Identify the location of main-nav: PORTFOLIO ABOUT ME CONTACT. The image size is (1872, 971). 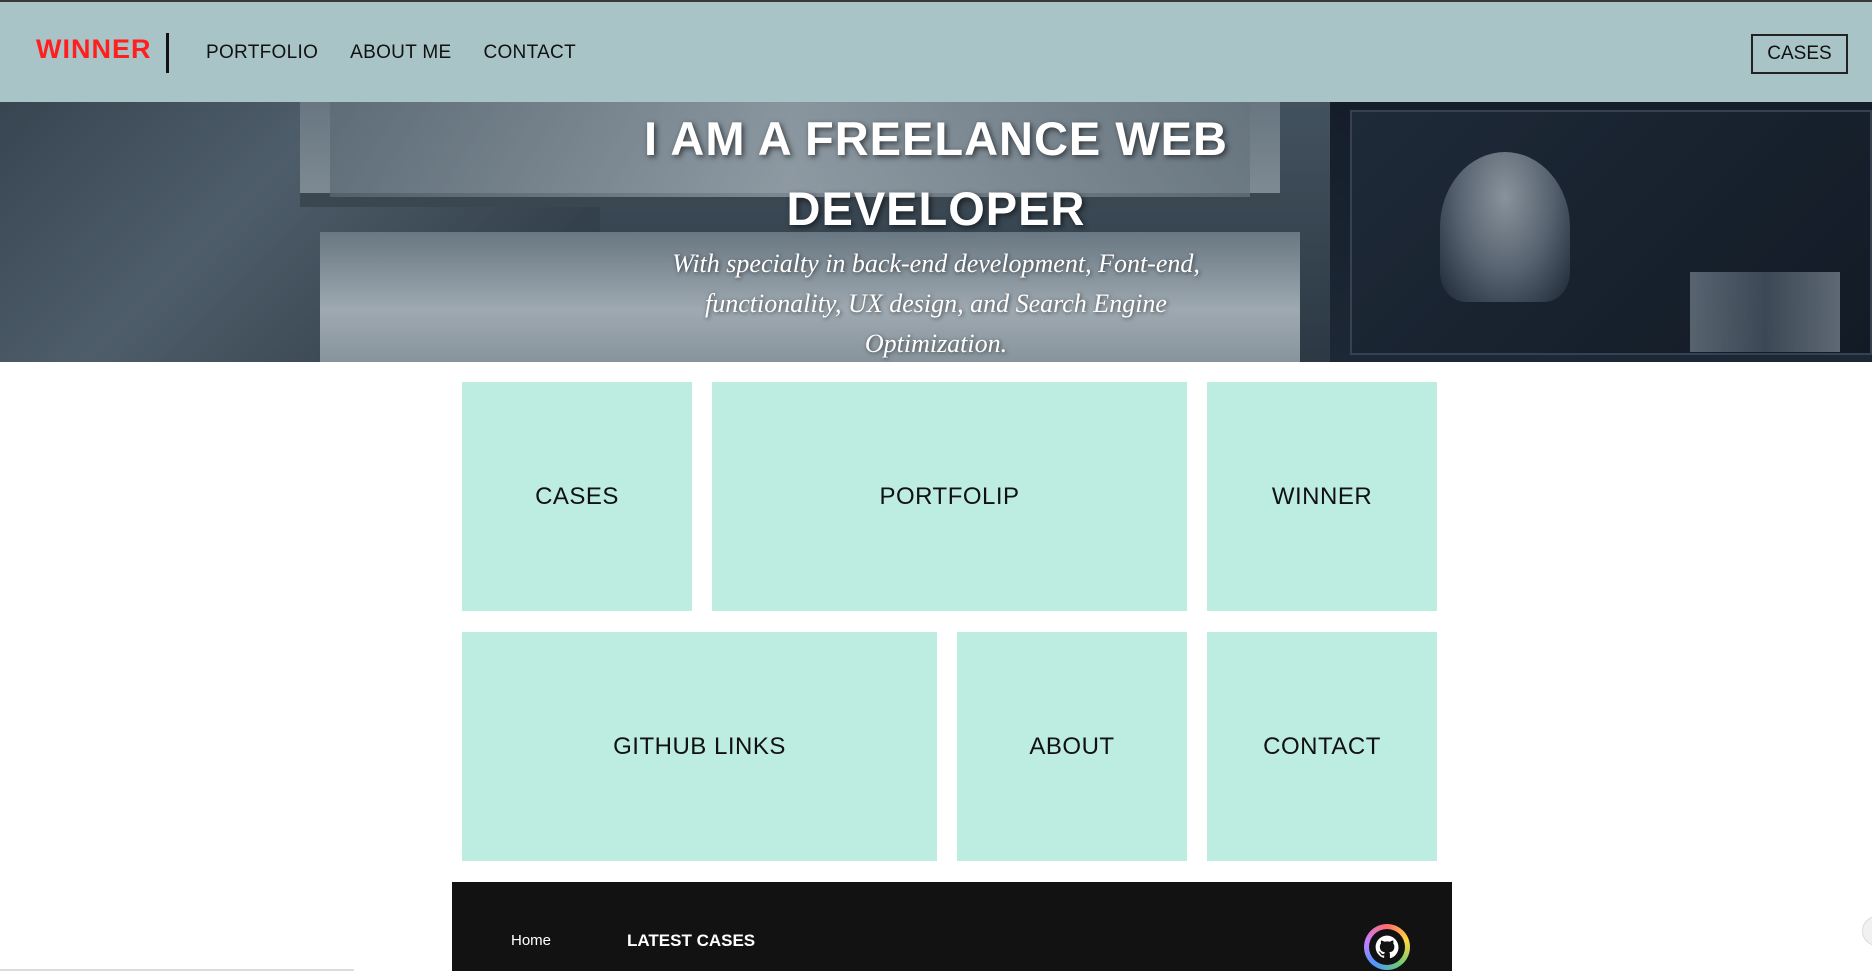
(391, 53).